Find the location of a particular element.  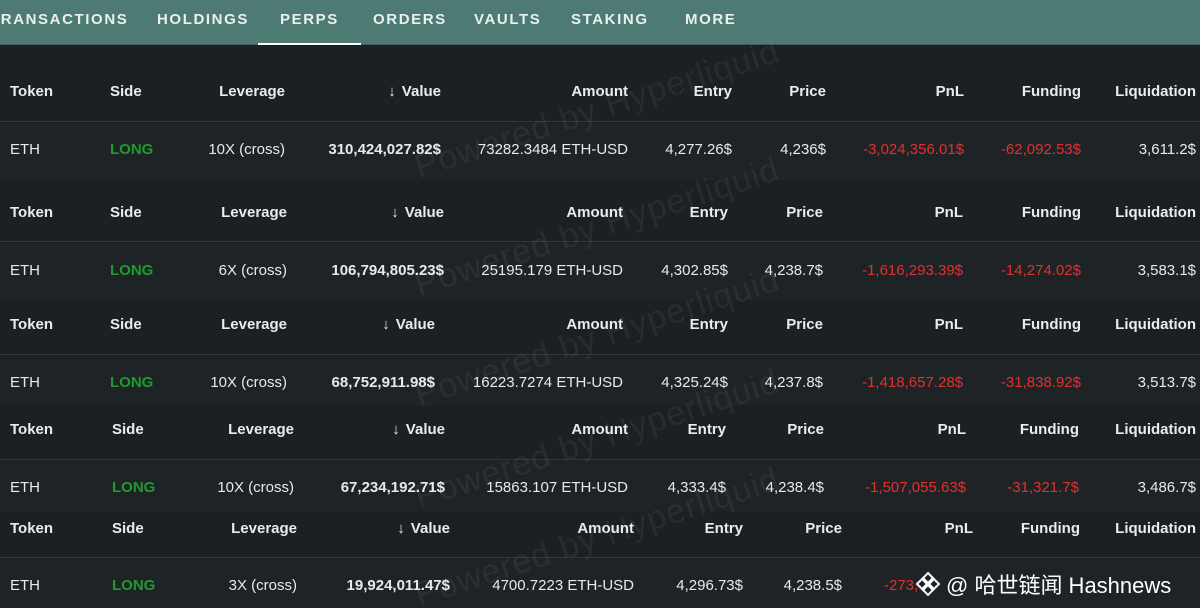

cell-entry: 4,333.4$ is located at coordinates (696, 487).